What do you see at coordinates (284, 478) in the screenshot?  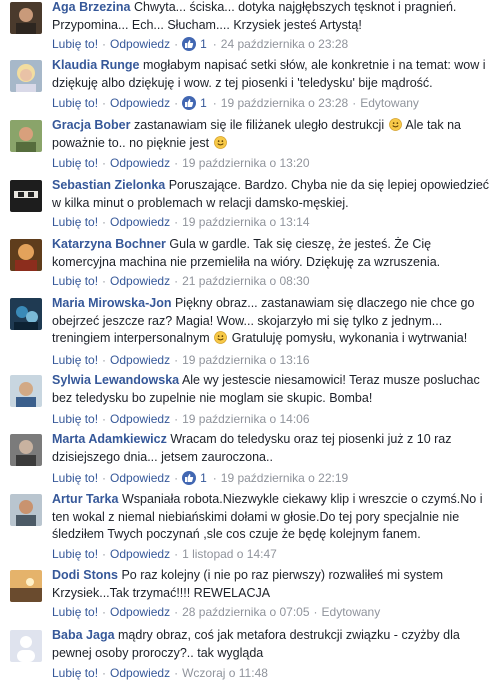 I see `comment-timestamp: 19 października o 22:19` at bounding box center [284, 478].